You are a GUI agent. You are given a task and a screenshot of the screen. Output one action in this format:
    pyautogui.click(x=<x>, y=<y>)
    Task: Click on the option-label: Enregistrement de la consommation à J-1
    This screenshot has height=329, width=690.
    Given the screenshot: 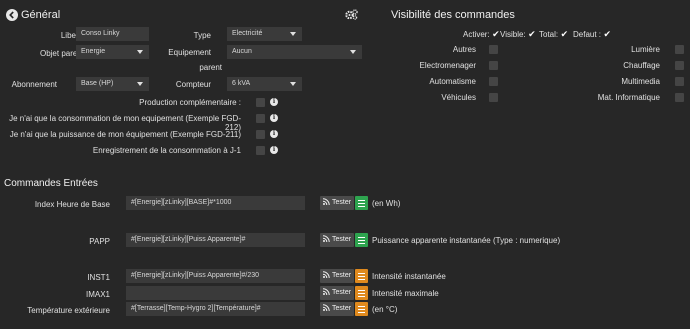 What is the action you would take?
    pyautogui.click(x=166, y=150)
    